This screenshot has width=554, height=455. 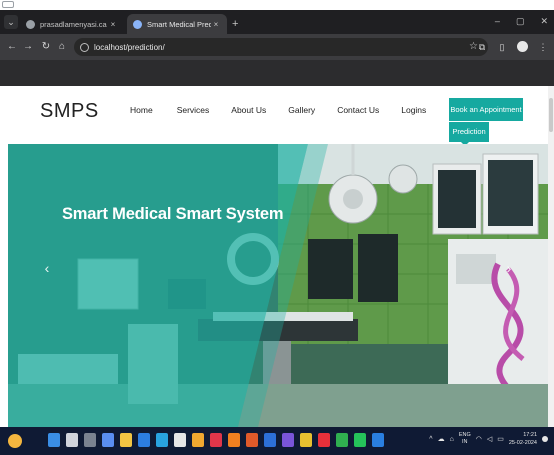 I want to click on tab-active: Smart Medical Prediction Syste ×, so click(x=177, y=24).